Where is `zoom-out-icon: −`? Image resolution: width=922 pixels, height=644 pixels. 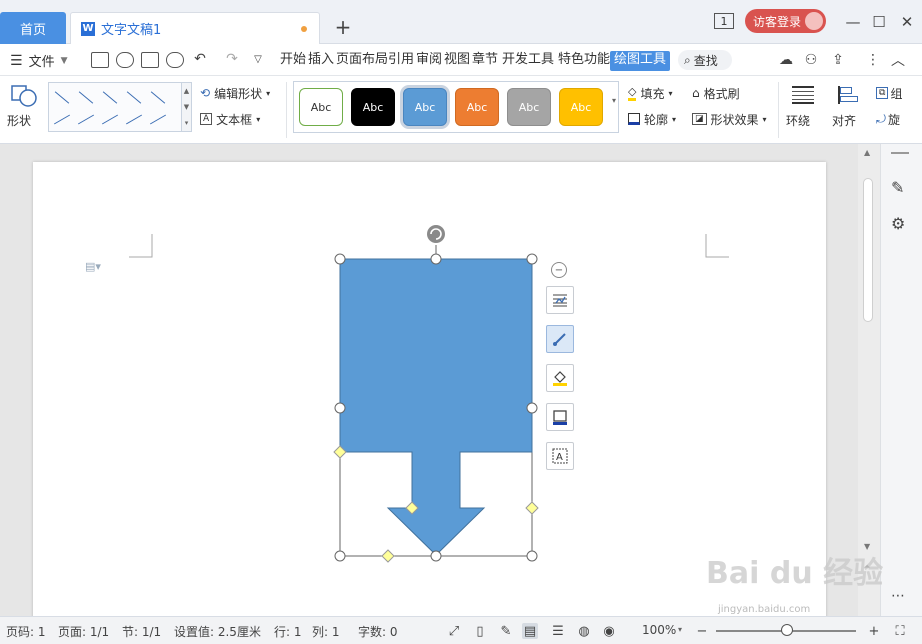 zoom-out-icon: − is located at coordinates (702, 631).